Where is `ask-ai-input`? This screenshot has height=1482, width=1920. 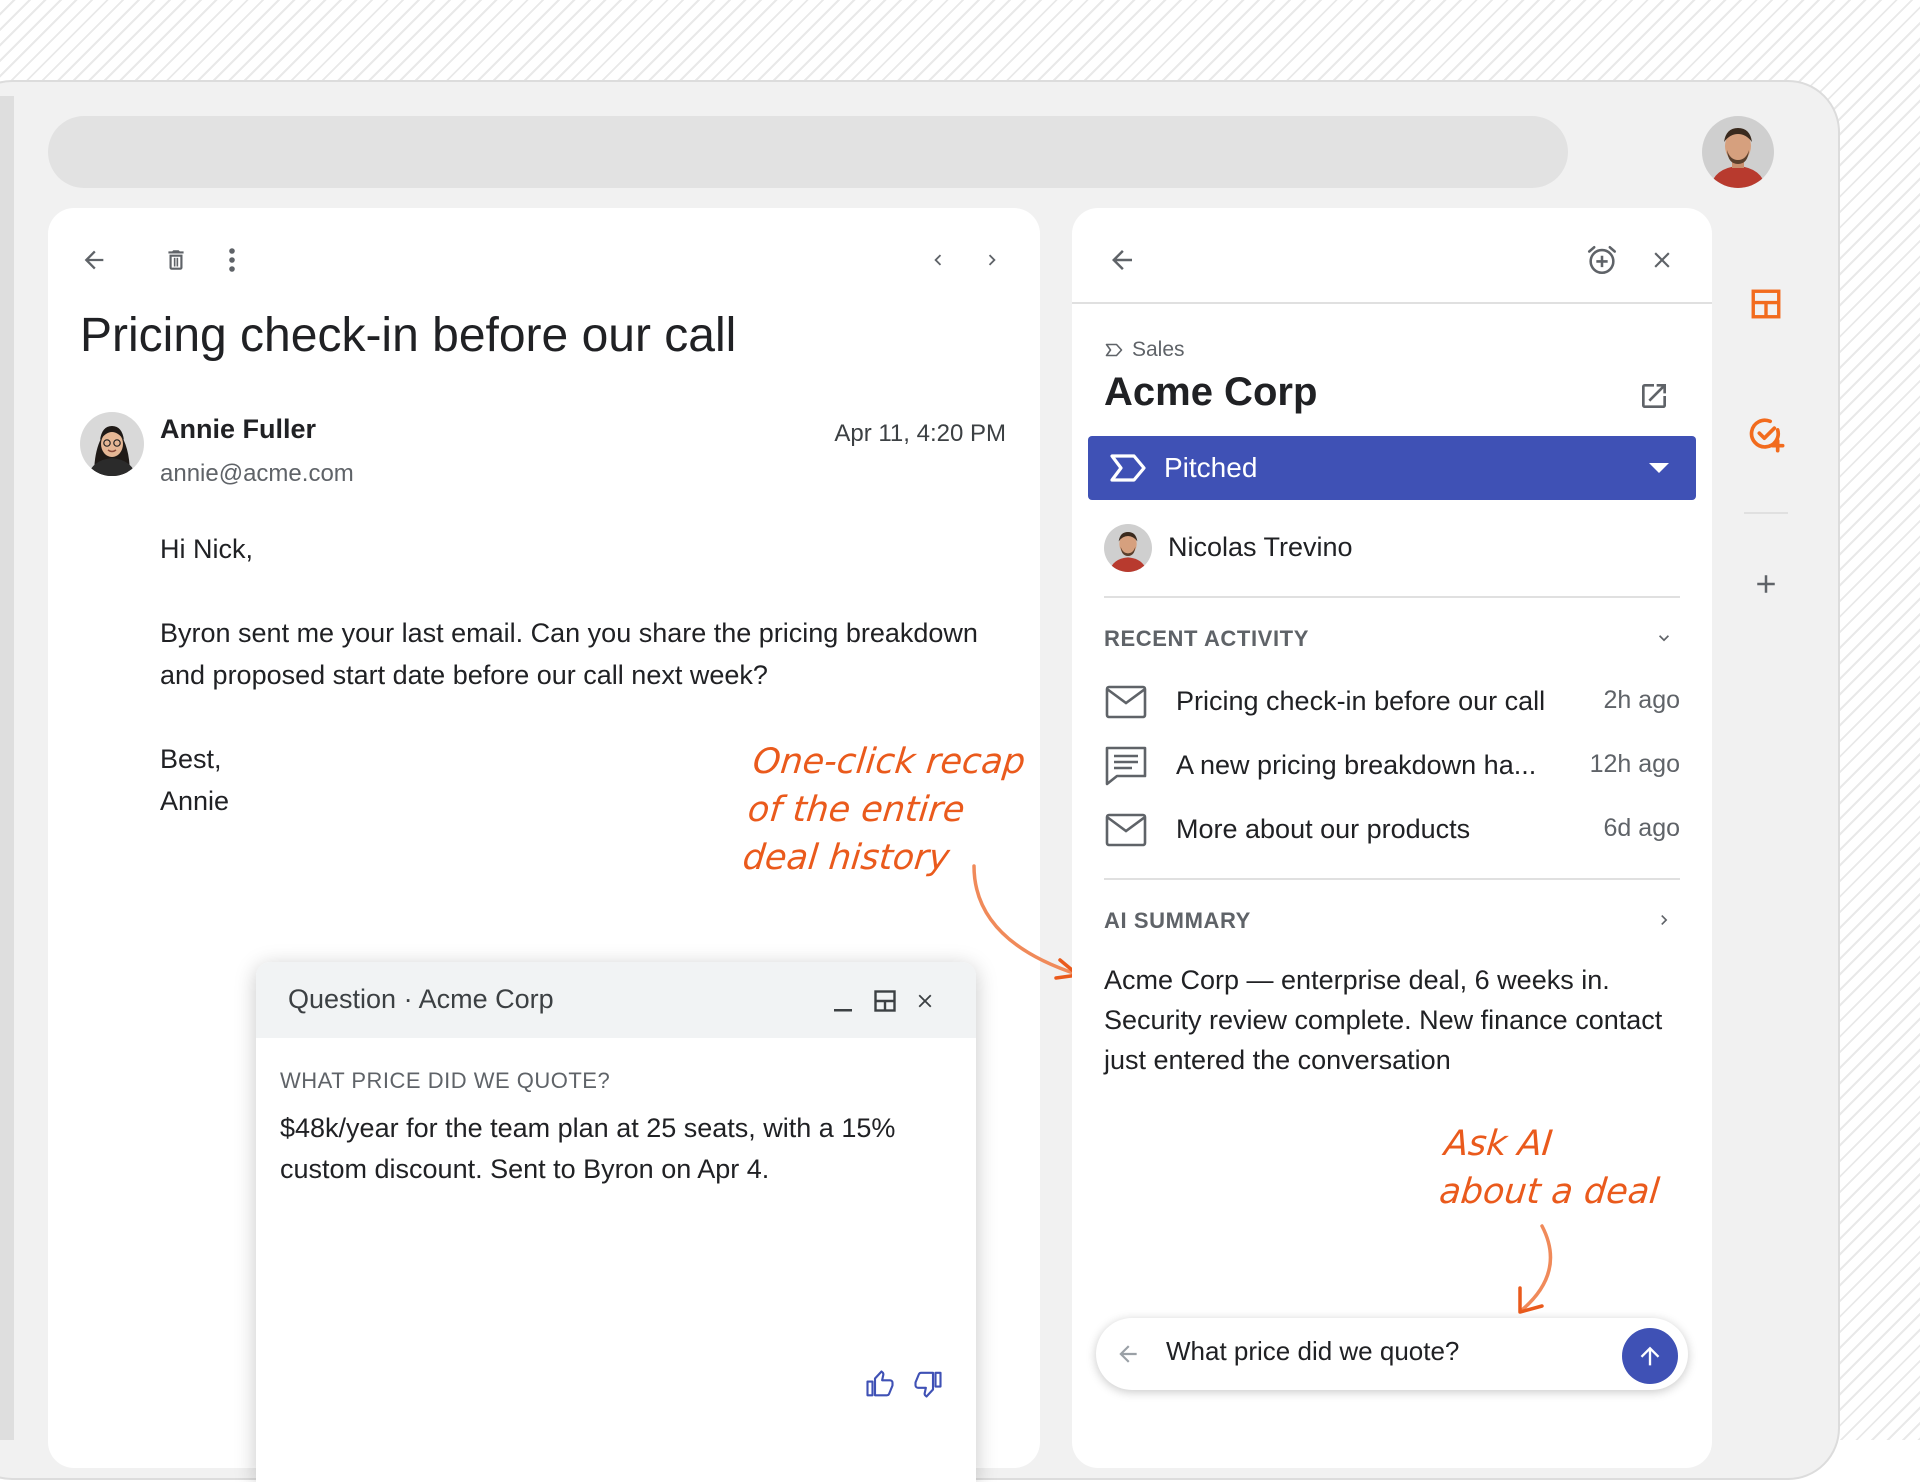 ask-ai-input is located at coordinates (1376, 1351).